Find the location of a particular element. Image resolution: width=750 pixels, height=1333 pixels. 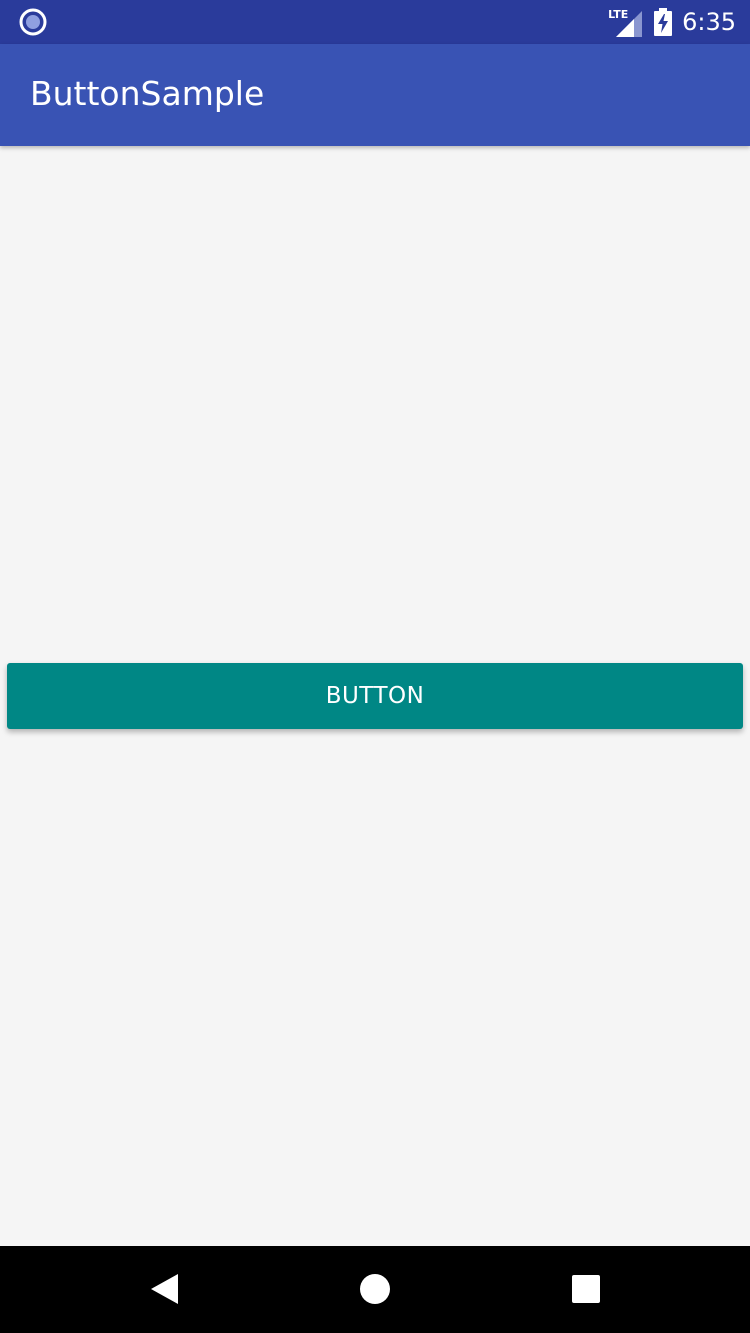

status-time: 6:35 is located at coordinates (709, 22).